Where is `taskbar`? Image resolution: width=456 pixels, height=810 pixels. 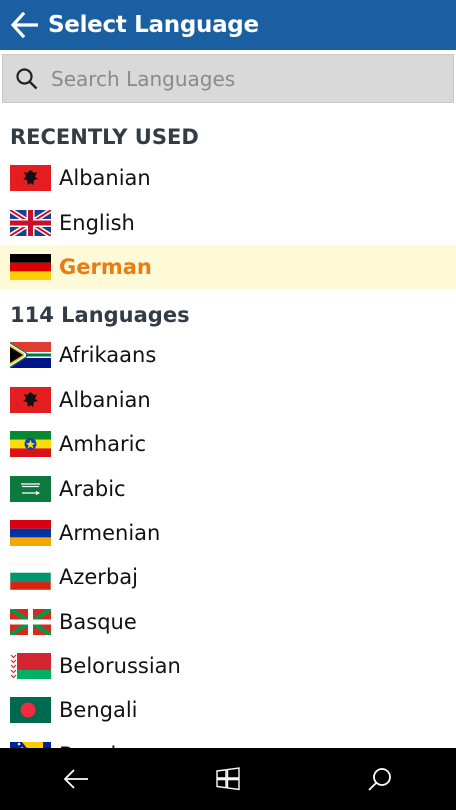 taskbar is located at coordinates (228, 779).